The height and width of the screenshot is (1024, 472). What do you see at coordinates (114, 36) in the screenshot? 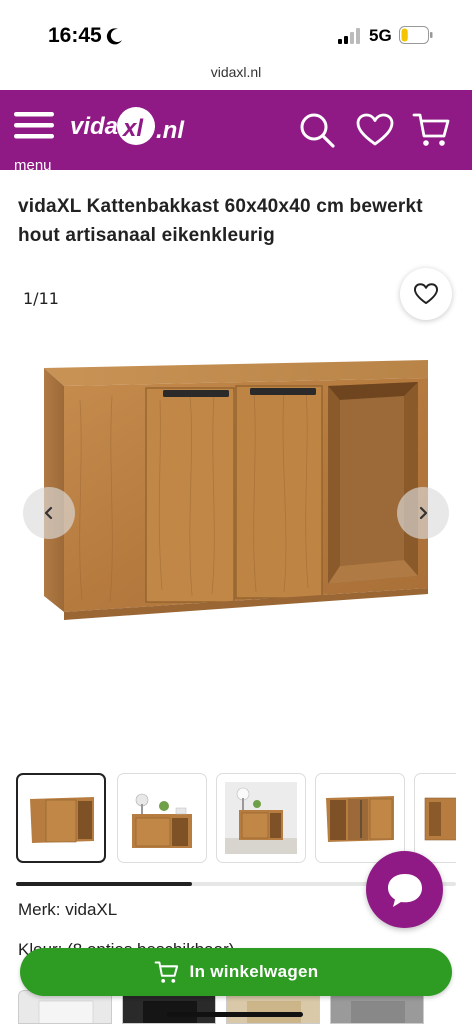
I see `moon-icon` at bounding box center [114, 36].